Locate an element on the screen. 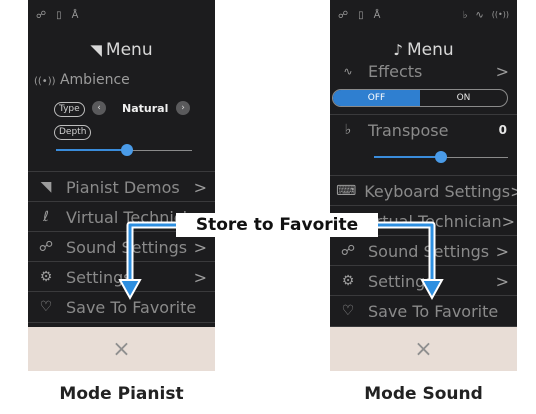 Image resolution: width=536 pixels, height=414 pixels. left-arrow-head is located at coordinates (130, 290).